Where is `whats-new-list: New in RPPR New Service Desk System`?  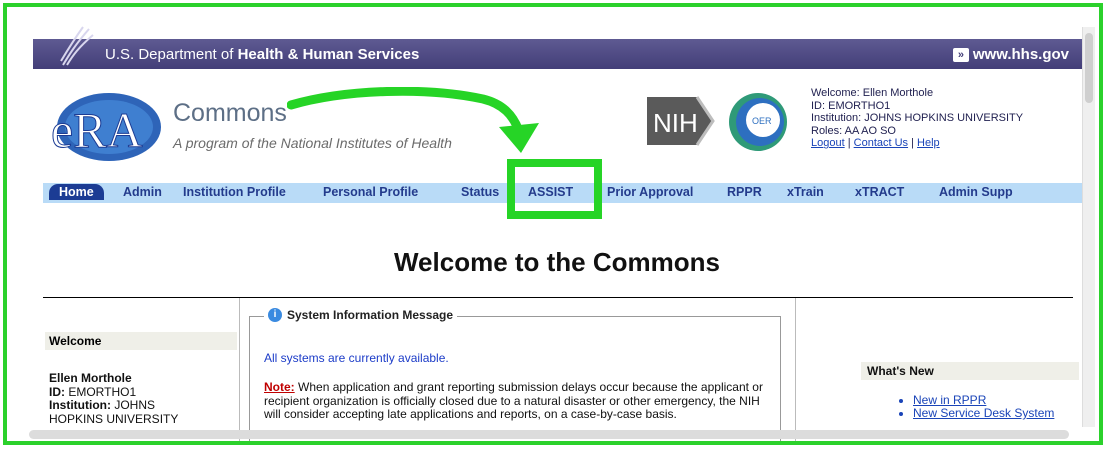 whats-new-list: New in RPPR New Service Desk System is located at coordinates (975, 407).